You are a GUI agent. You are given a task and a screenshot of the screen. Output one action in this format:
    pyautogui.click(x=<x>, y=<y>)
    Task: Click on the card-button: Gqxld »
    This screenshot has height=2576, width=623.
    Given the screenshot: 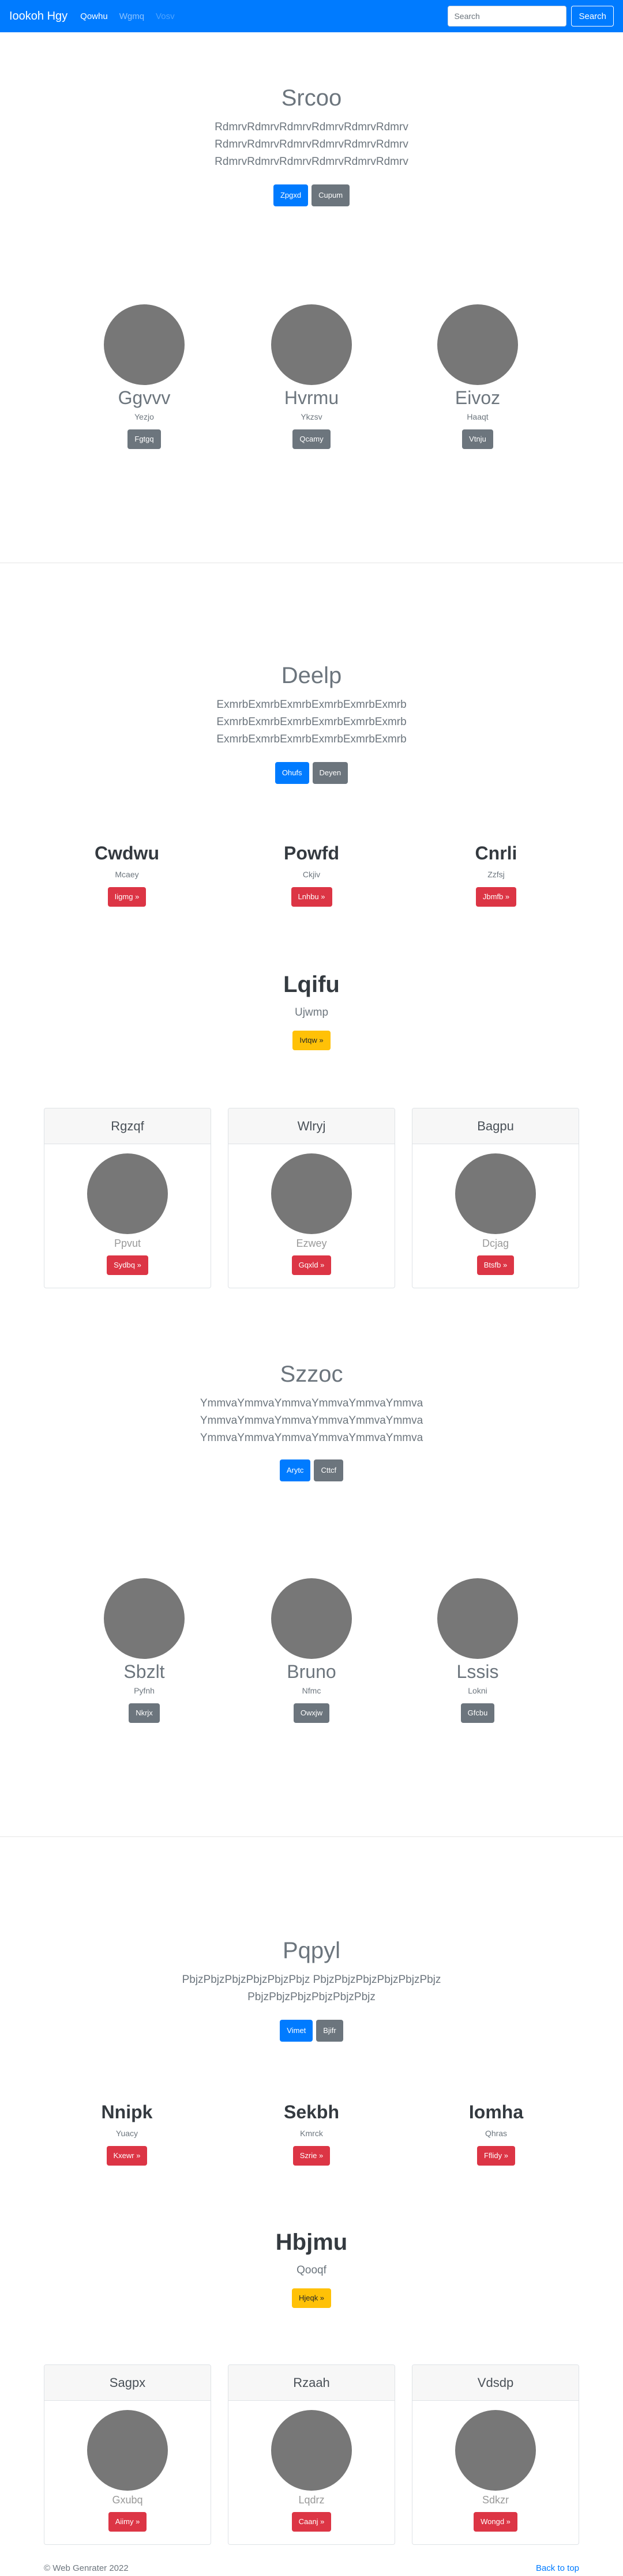 What is the action you would take?
    pyautogui.click(x=311, y=1265)
    